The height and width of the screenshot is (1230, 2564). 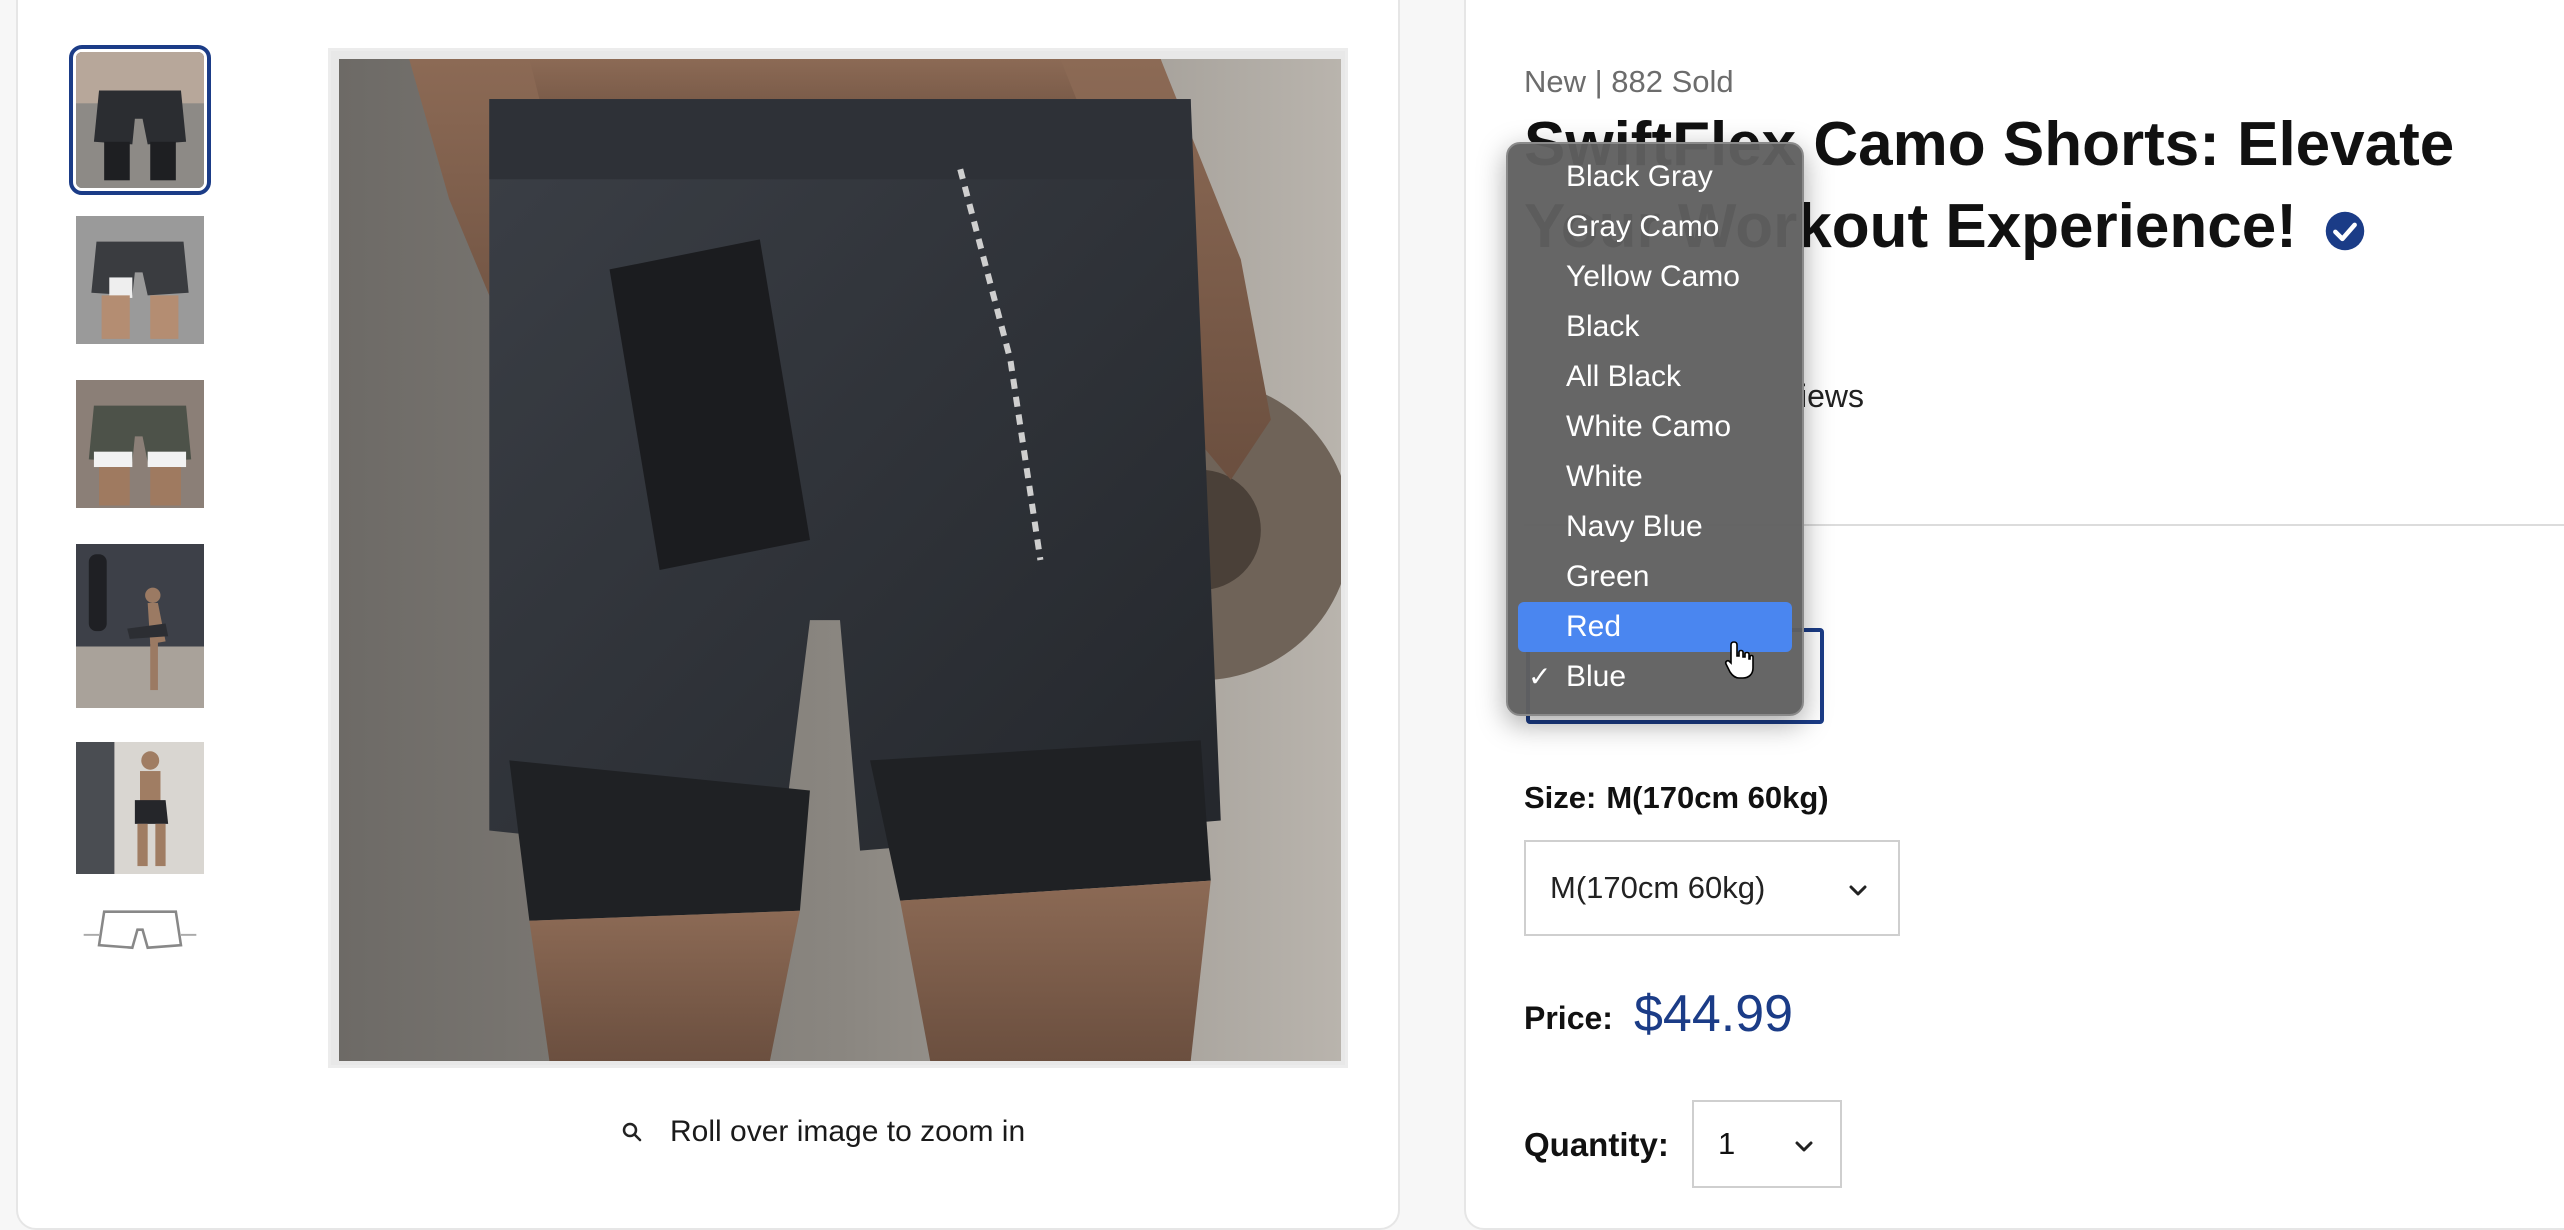 I want to click on verified-check-icon, so click(x=2345, y=230).